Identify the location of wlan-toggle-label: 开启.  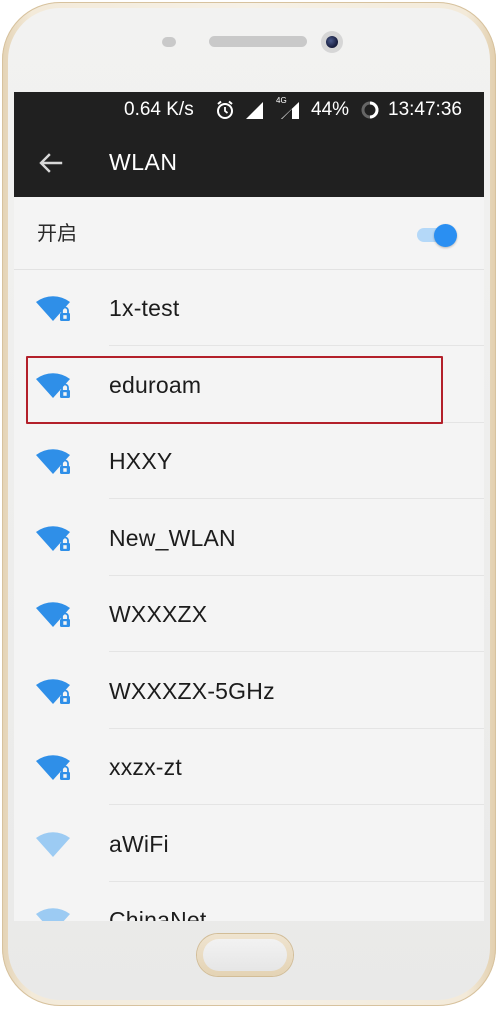
(57, 233).